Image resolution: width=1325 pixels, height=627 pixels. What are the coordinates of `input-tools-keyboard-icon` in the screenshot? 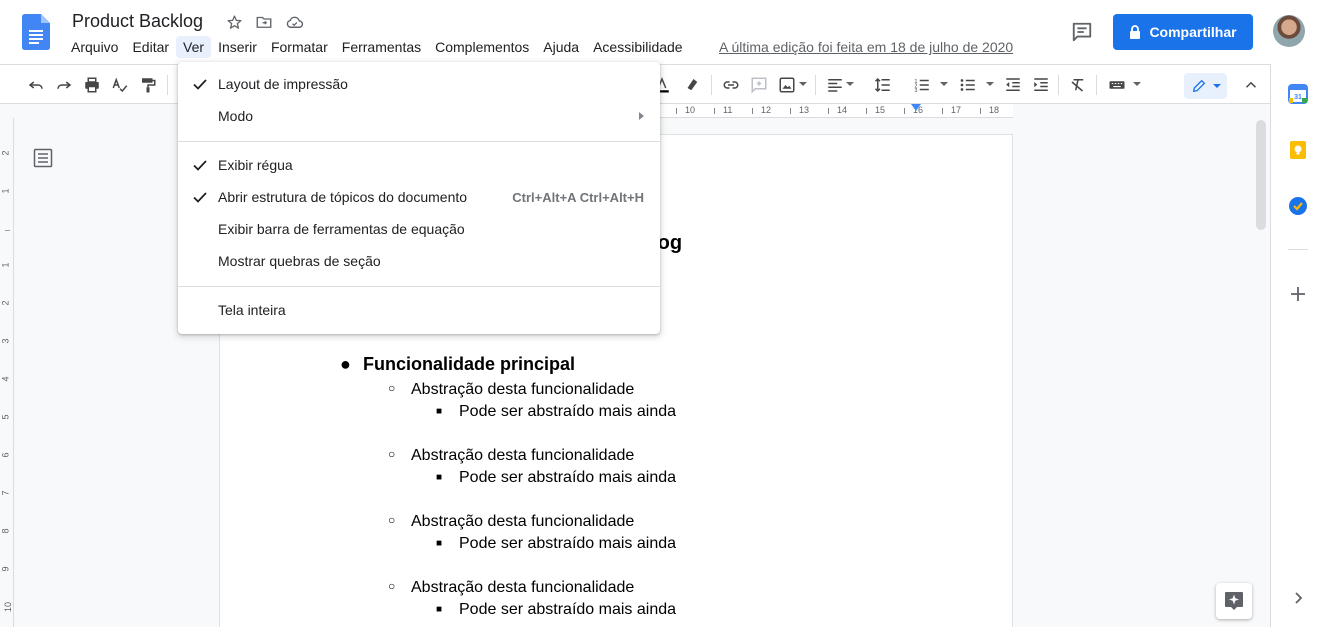 It's located at (1117, 85).